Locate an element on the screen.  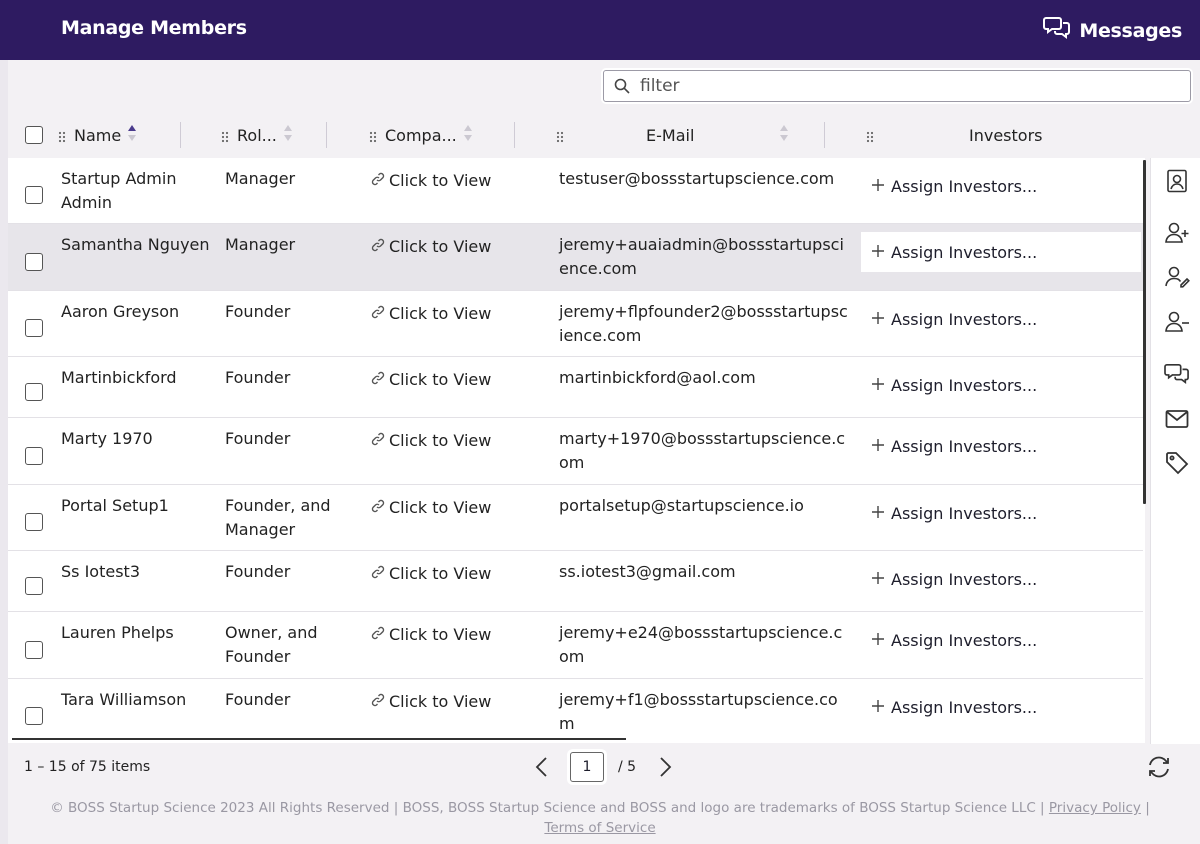
page-number-input: 1 is located at coordinates (587, 767).